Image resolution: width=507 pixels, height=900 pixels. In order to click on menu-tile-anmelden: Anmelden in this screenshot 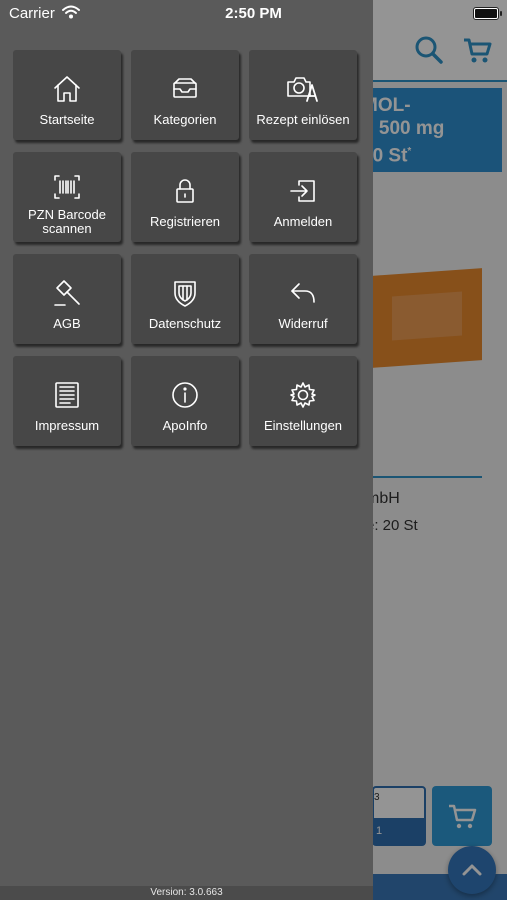, I will do `click(303, 197)`.